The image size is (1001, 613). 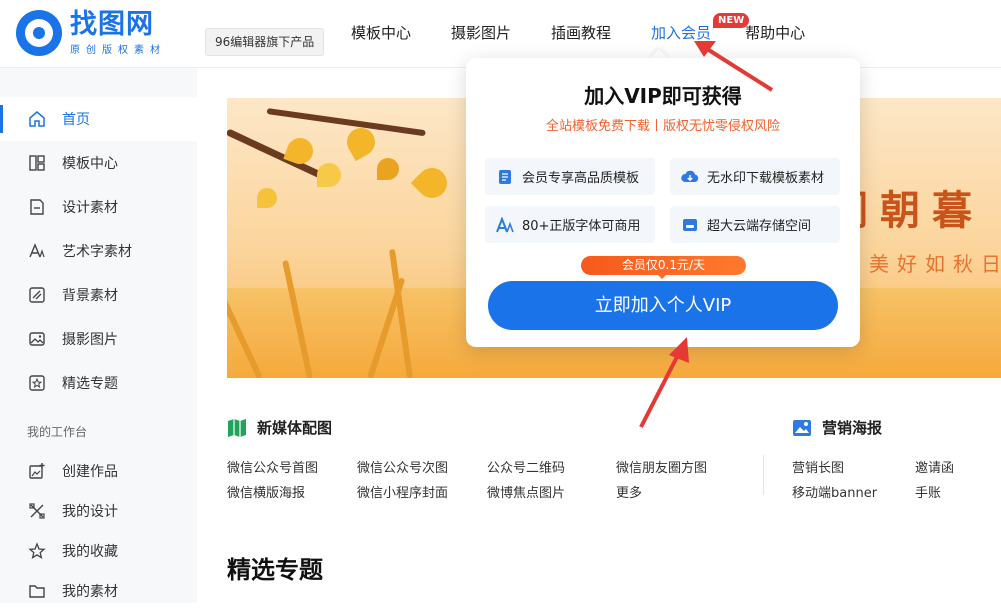 I want to click on logo-slogan: 原创版权素材, so click(x=118, y=50).